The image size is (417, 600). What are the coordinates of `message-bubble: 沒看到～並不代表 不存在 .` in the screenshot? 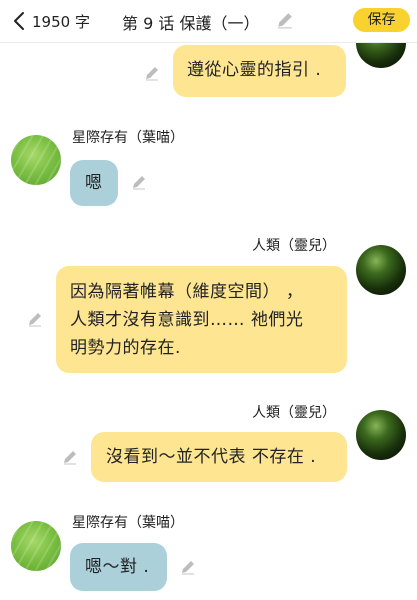 It's located at (219, 457).